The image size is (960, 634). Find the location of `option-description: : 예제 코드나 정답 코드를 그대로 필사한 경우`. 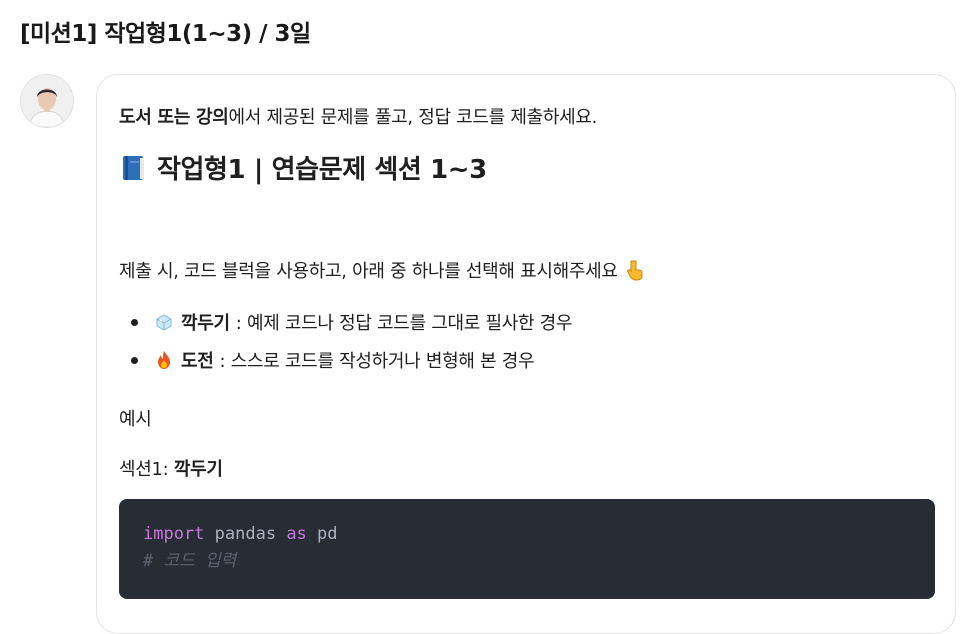

option-description: : 예제 코드나 정답 코드를 그대로 필사한 경우 is located at coordinates (404, 323).